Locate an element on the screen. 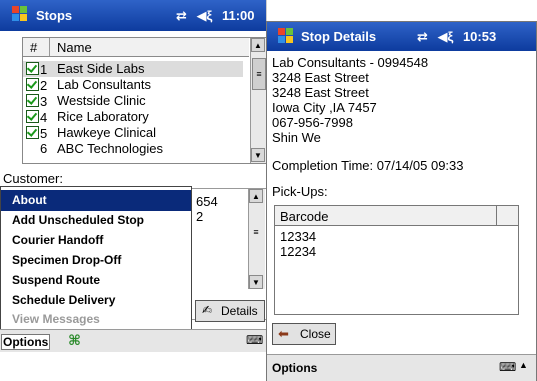  close-button-label: Close is located at coordinates (315, 334).